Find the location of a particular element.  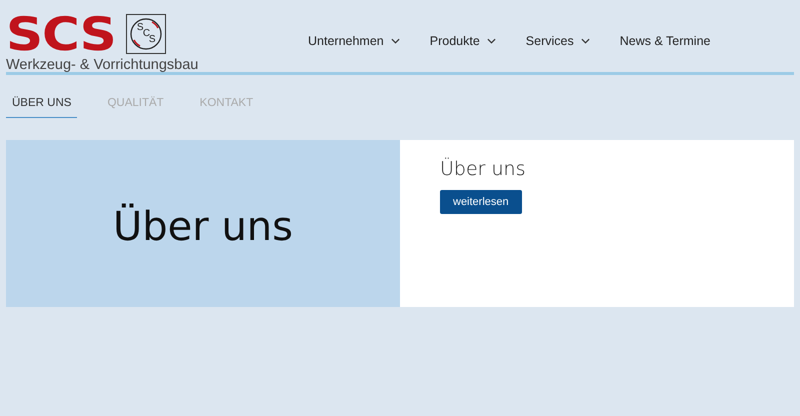

nav-link: Produkte is located at coordinates (463, 41).